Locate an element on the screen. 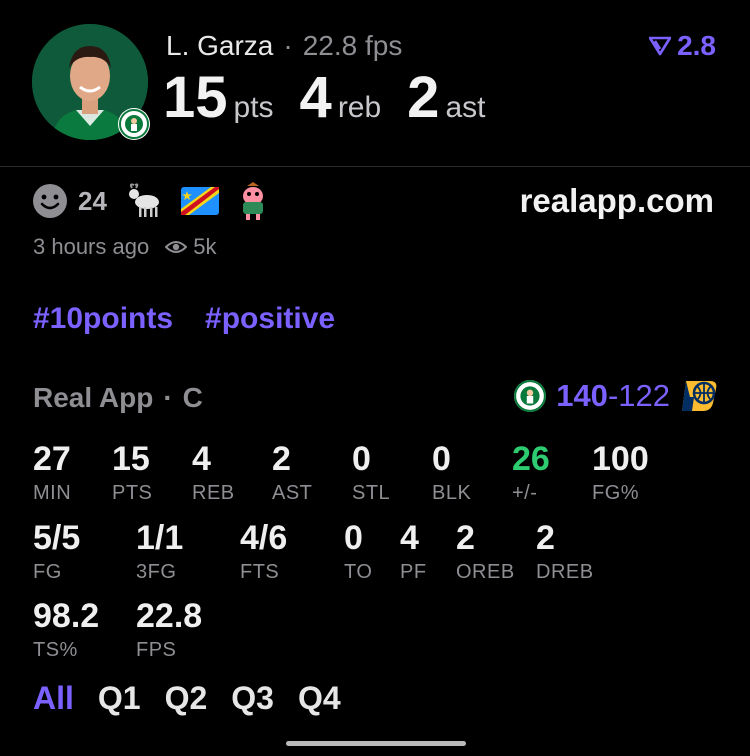  quarter-tabs: All Q1 Q2 Q3 Q4 is located at coordinates (187, 698).